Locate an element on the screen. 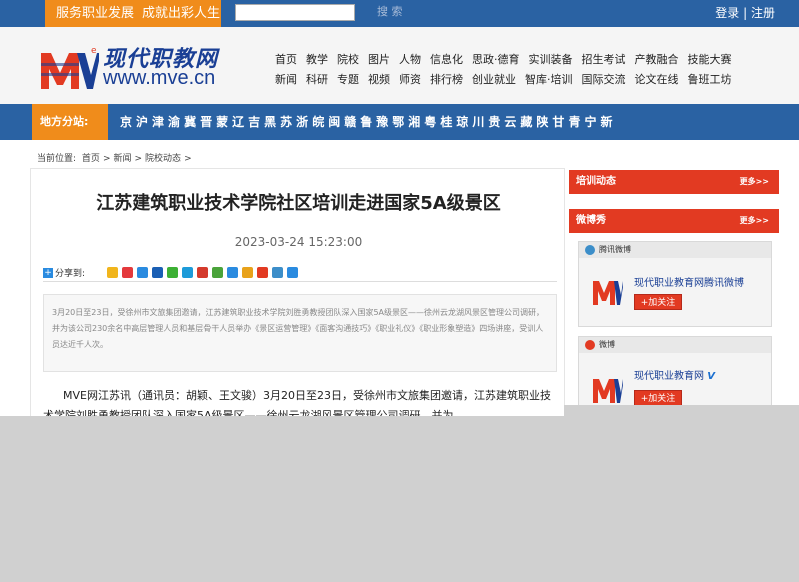  nav-row-1: 首页 教学 院校 图片 人物 信息化 思政·德育 实训装备 招生考试 产教融合 技能大赛 is located at coordinates (525, 60).